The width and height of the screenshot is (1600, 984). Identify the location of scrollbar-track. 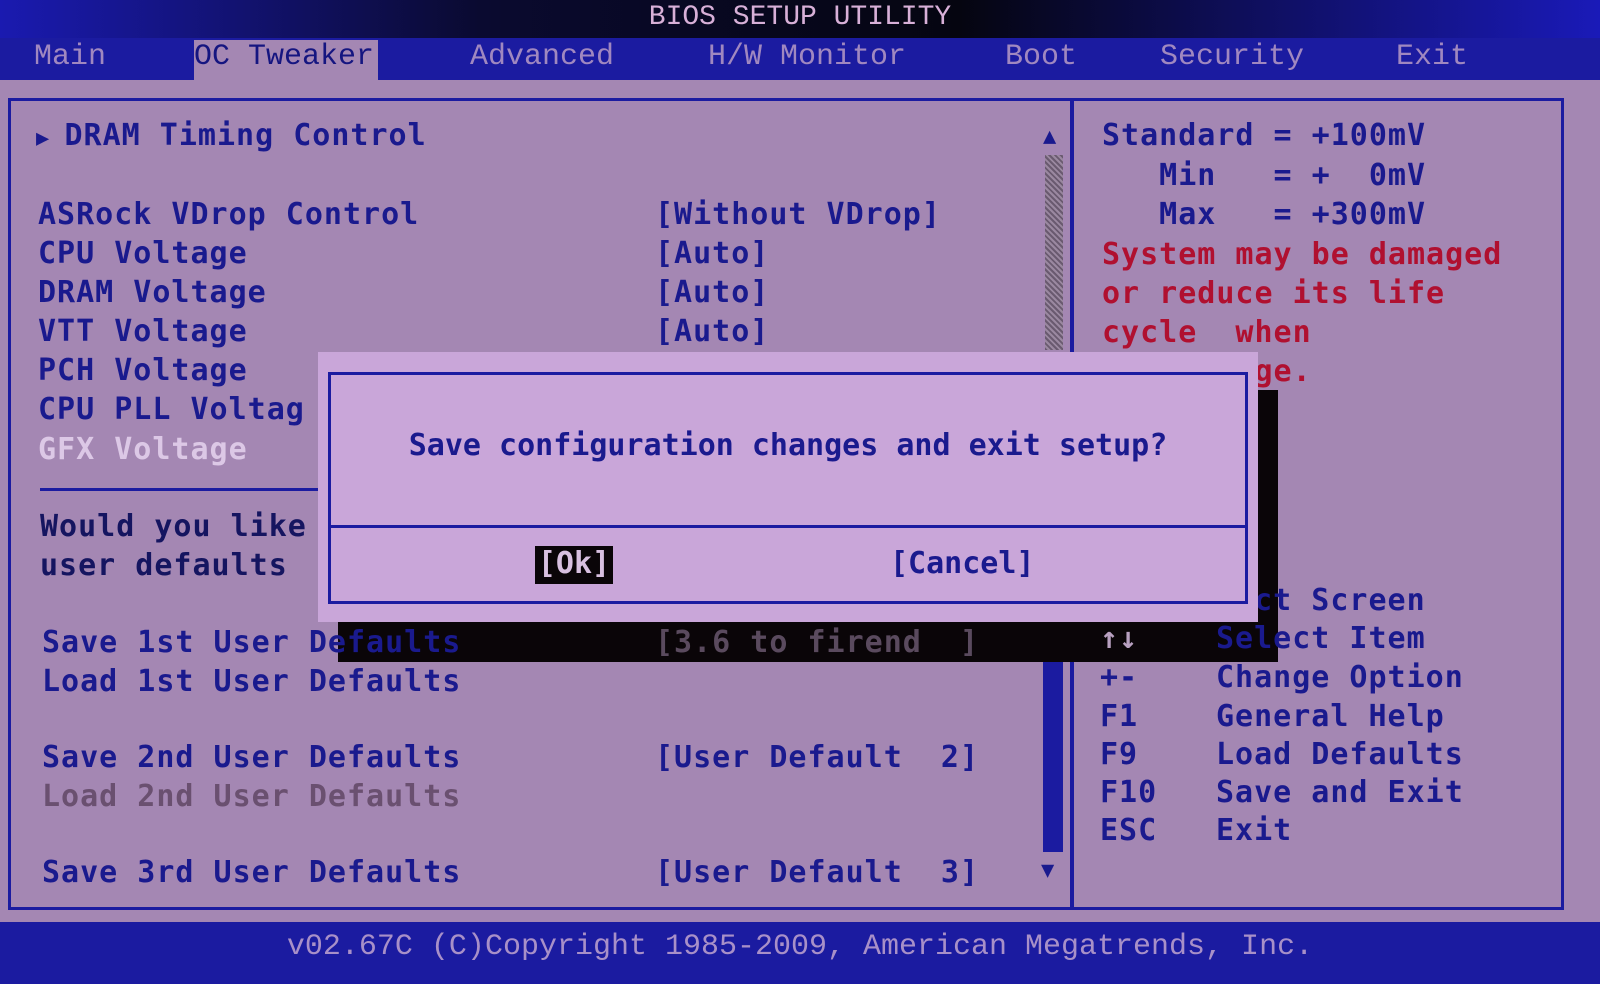
(1054, 252).